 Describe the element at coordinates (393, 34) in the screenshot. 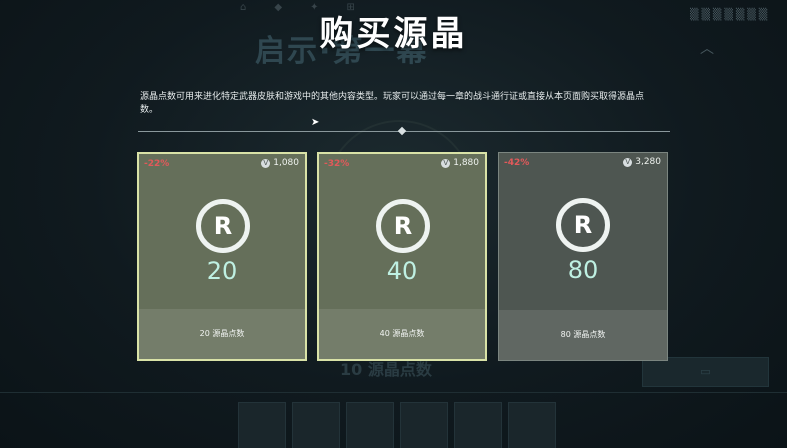

I see `modal-title: 购买源晶` at that location.